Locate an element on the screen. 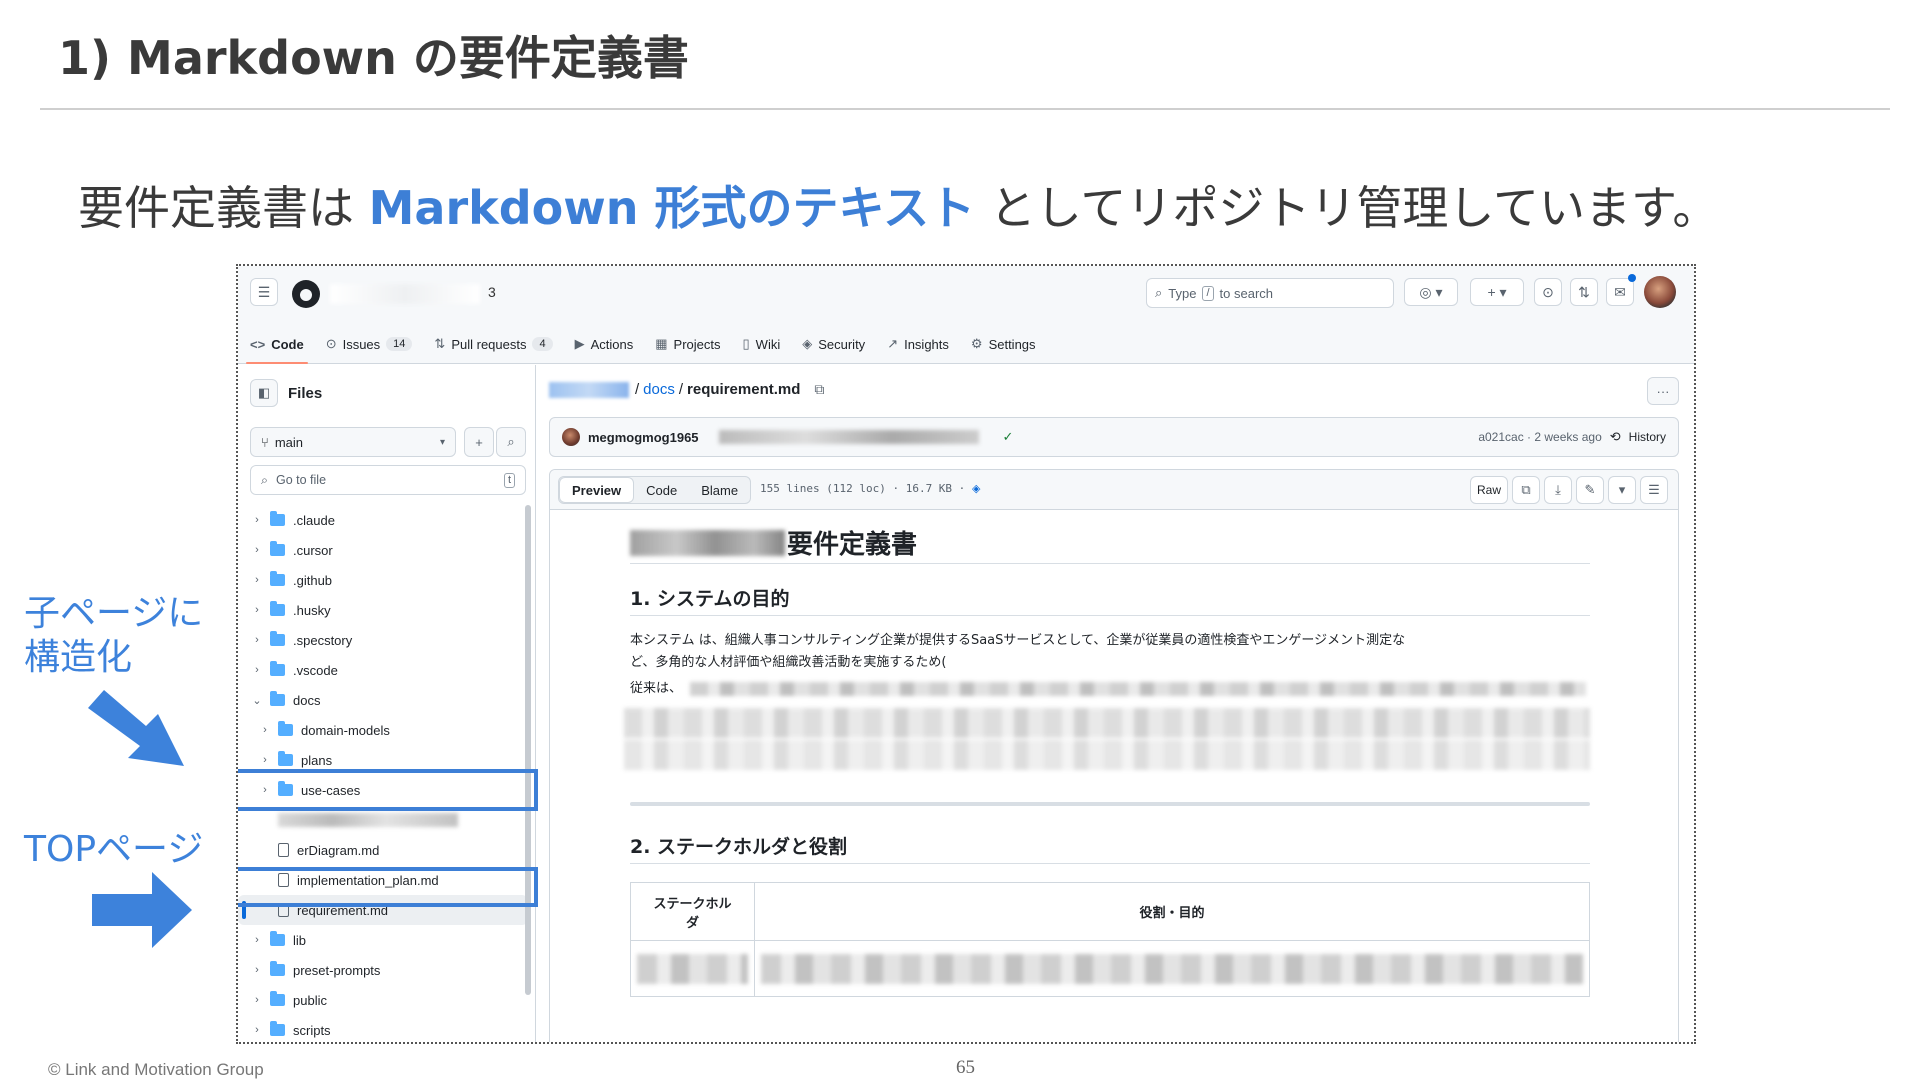  chevron-down-icon: ▾ is located at coordinates (1622, 490).